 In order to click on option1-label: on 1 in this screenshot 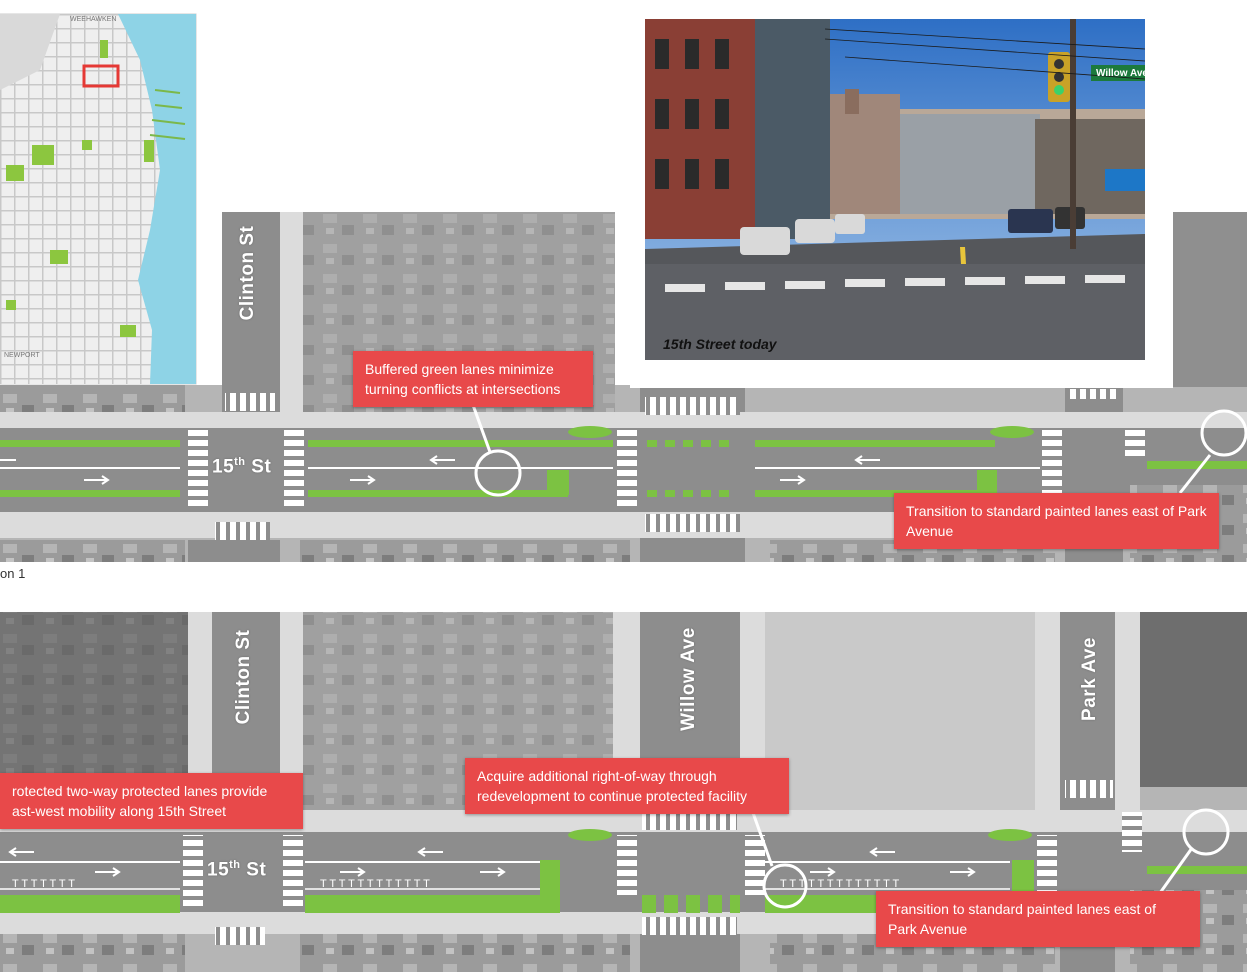, I will do `click(13, 573)`.